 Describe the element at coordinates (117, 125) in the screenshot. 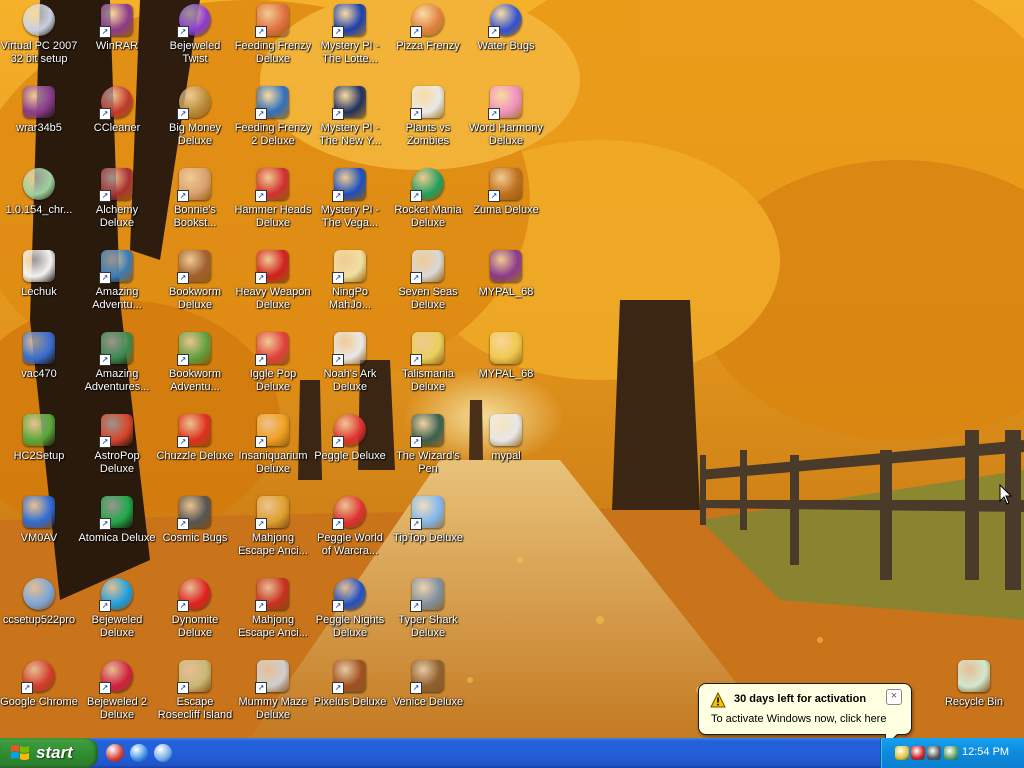

I see `desktop-icon-ccleaner: ↗ CCleaner` at that location.